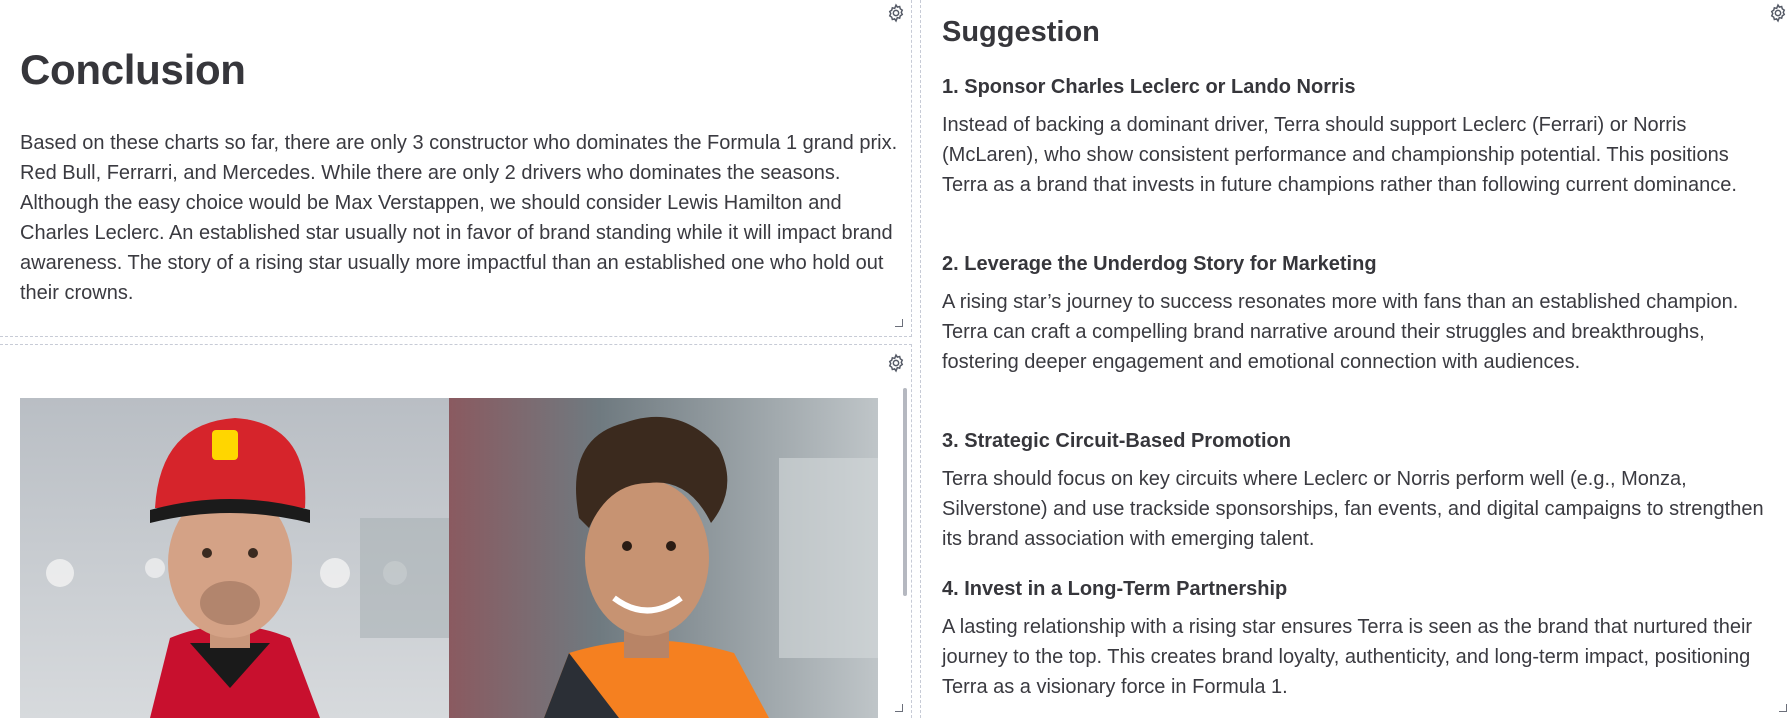 The height and width of the screenshot is (718, 1791). I want to click on lando-norris-photo, so click(663, 558).